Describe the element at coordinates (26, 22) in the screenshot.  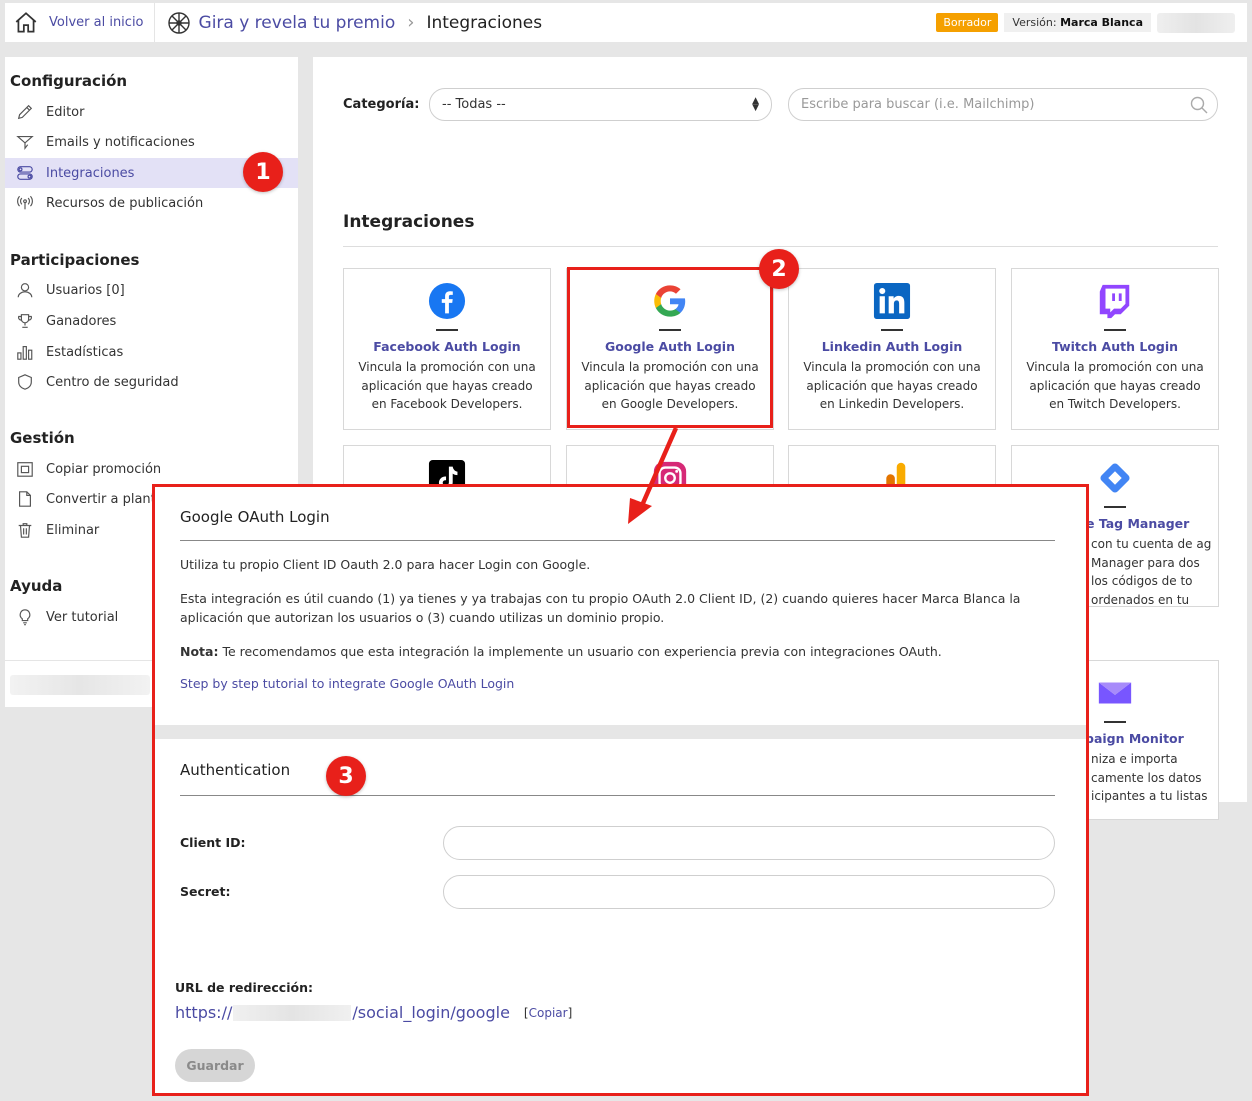
I see `home-icon` at that location.